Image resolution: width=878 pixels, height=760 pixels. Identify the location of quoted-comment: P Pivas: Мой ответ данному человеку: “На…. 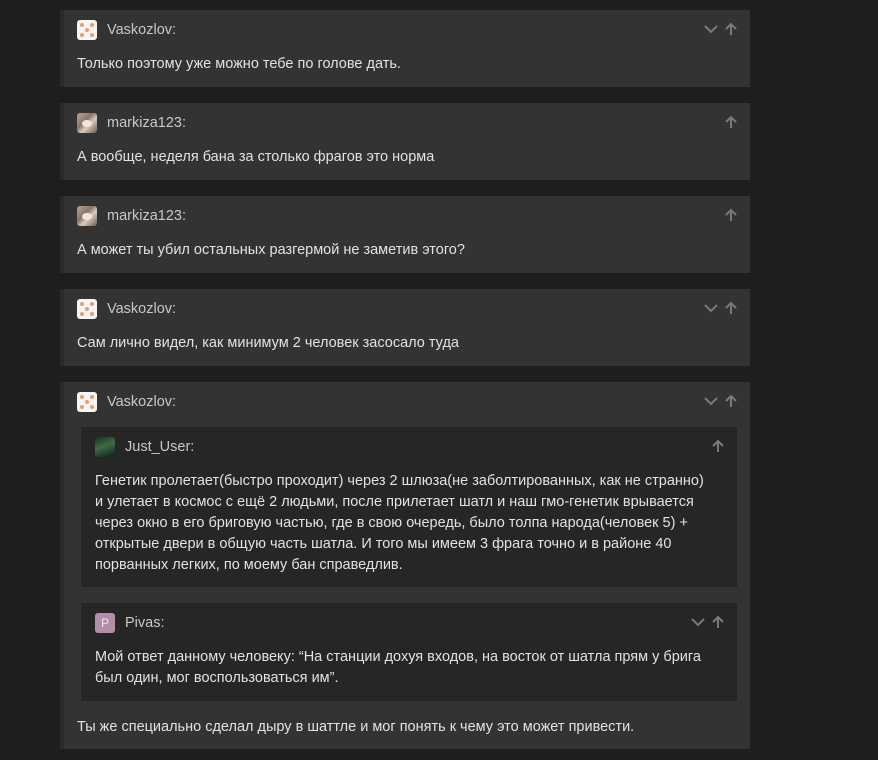
(409, 652).